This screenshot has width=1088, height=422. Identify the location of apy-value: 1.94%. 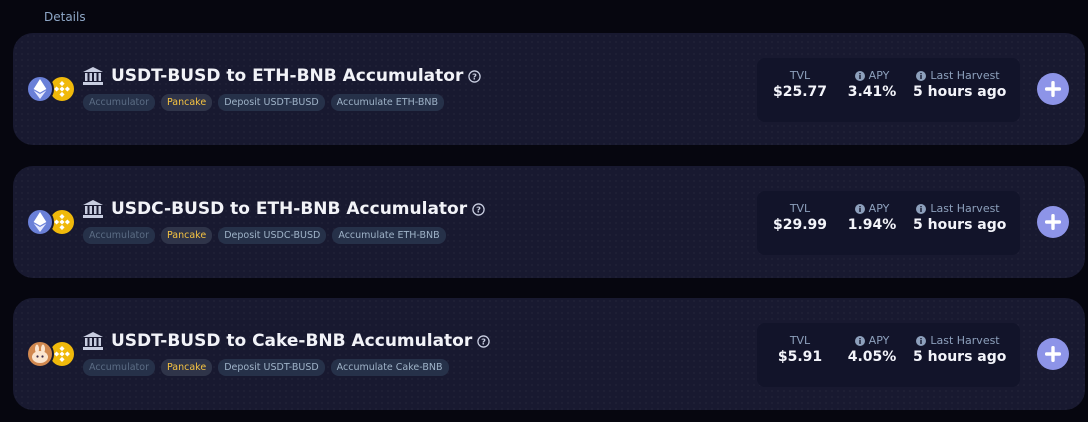
(872, 225).